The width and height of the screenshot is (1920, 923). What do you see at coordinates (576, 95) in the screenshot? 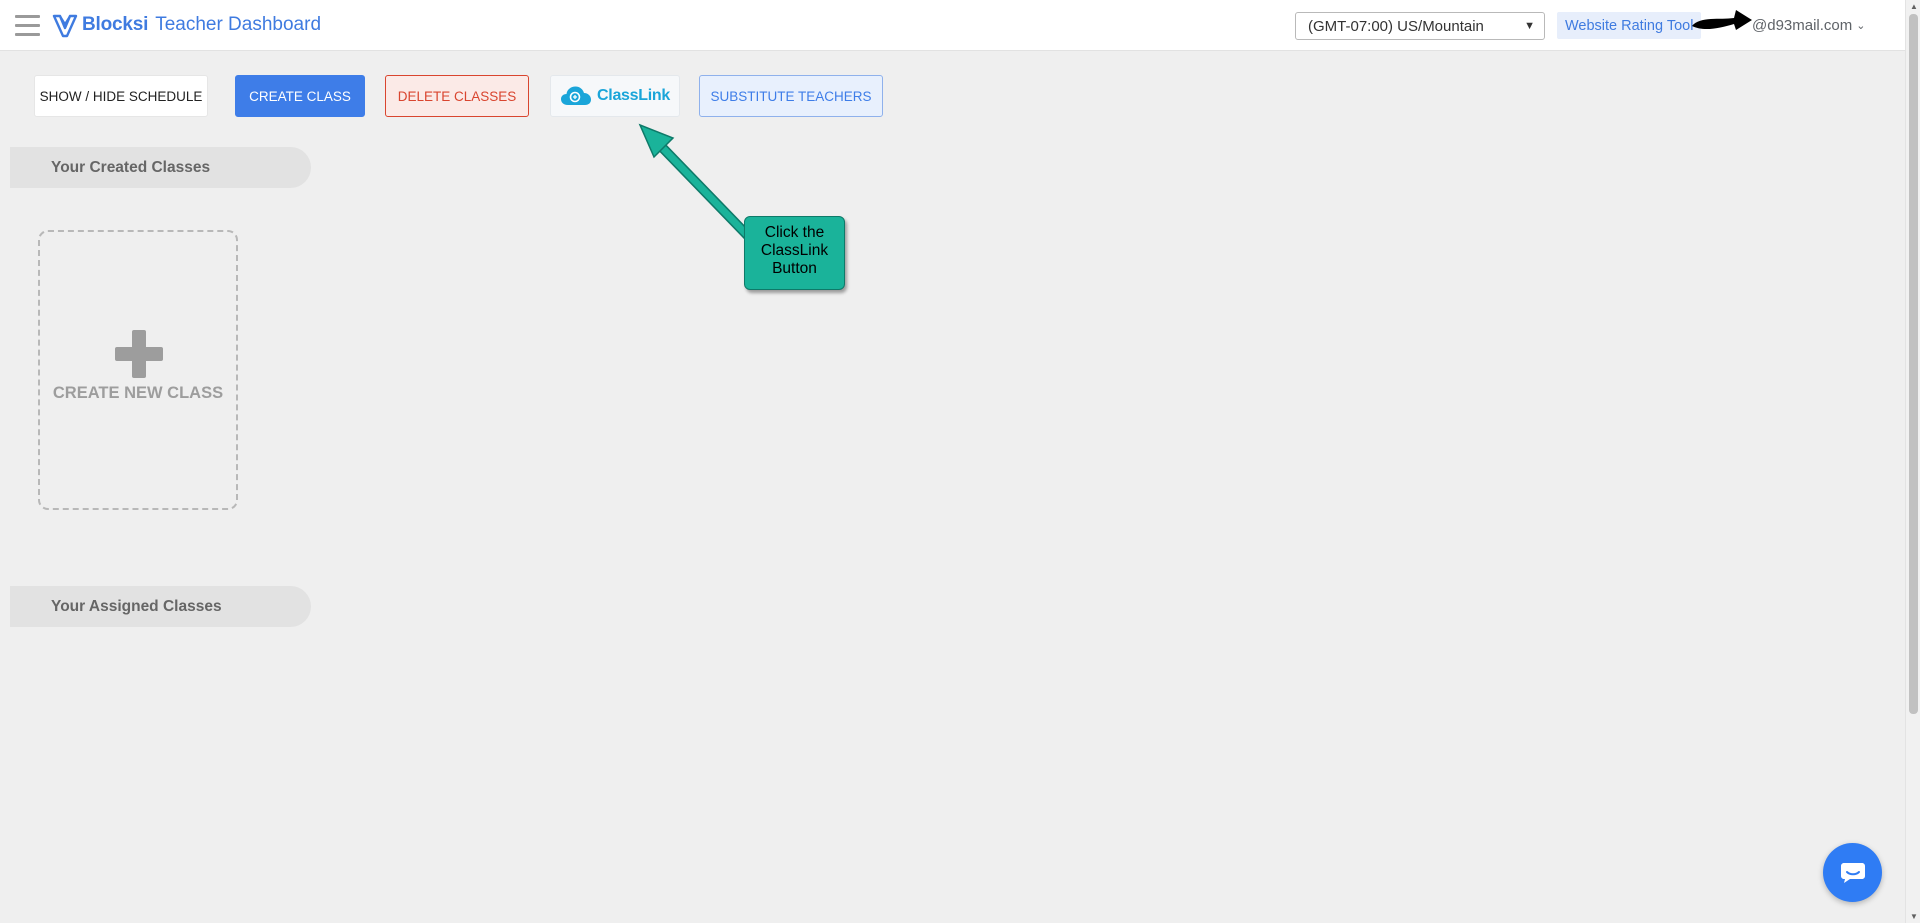
I see `classlink-cloud-icon` at bounding box center [576, 95].